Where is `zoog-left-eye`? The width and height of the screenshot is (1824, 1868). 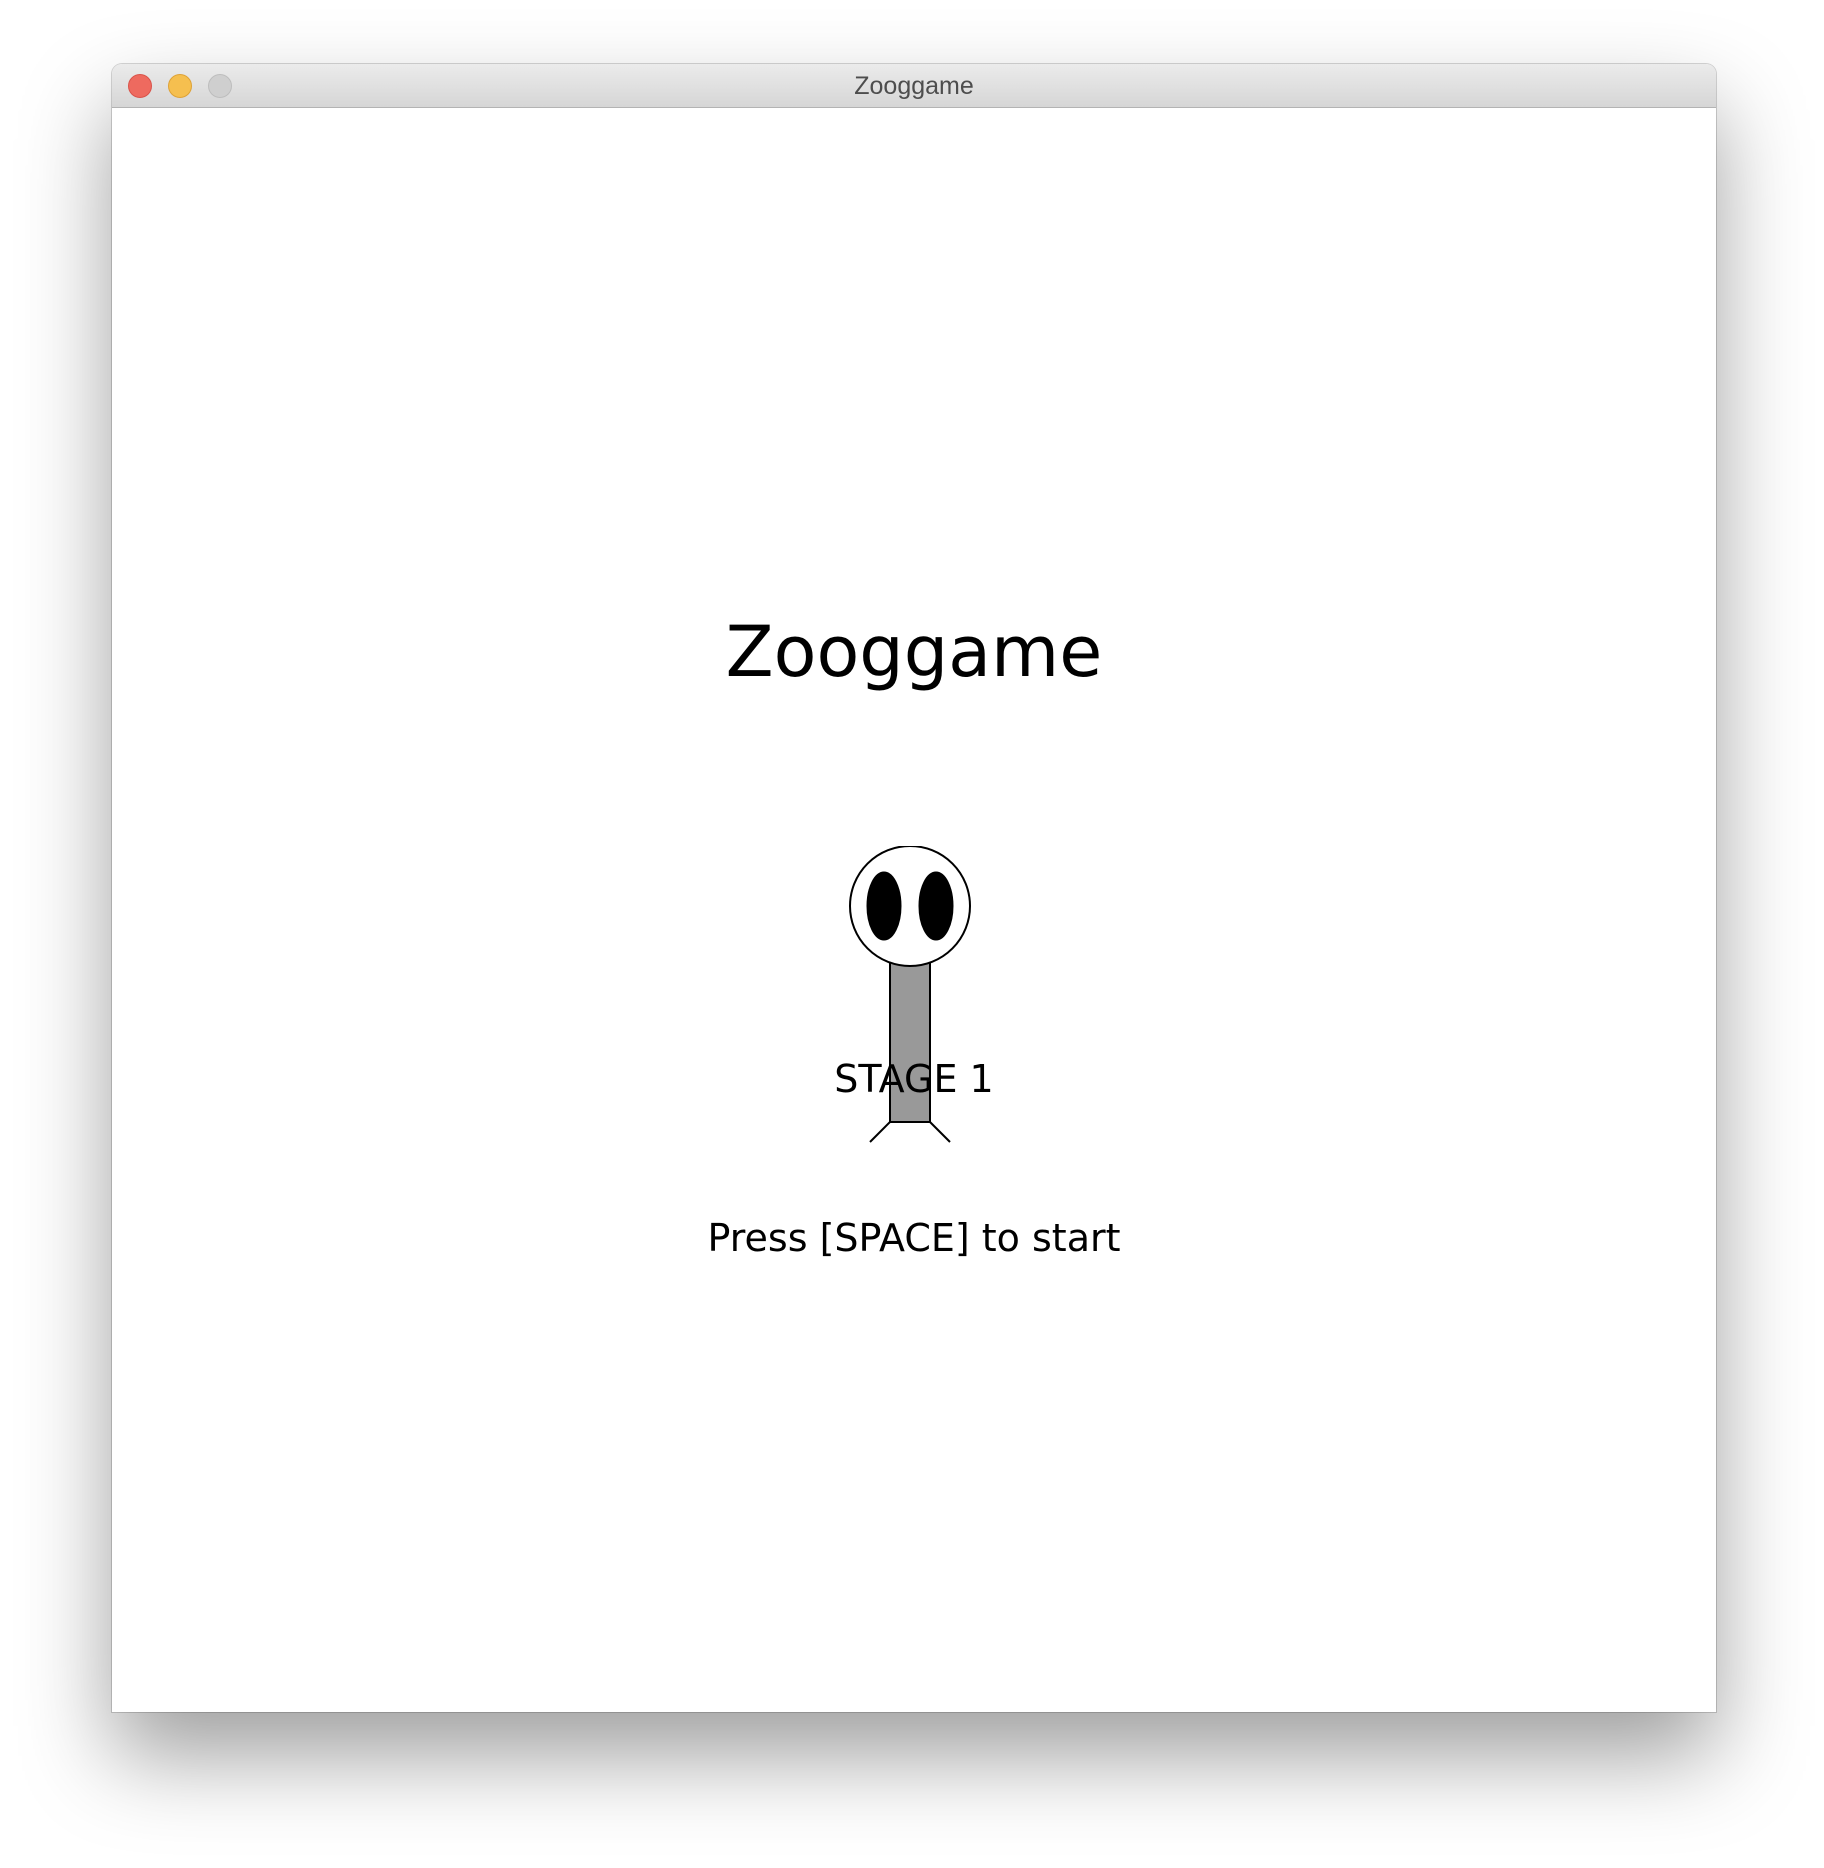 zoog-left-eye is located at coordinates (884, 906).